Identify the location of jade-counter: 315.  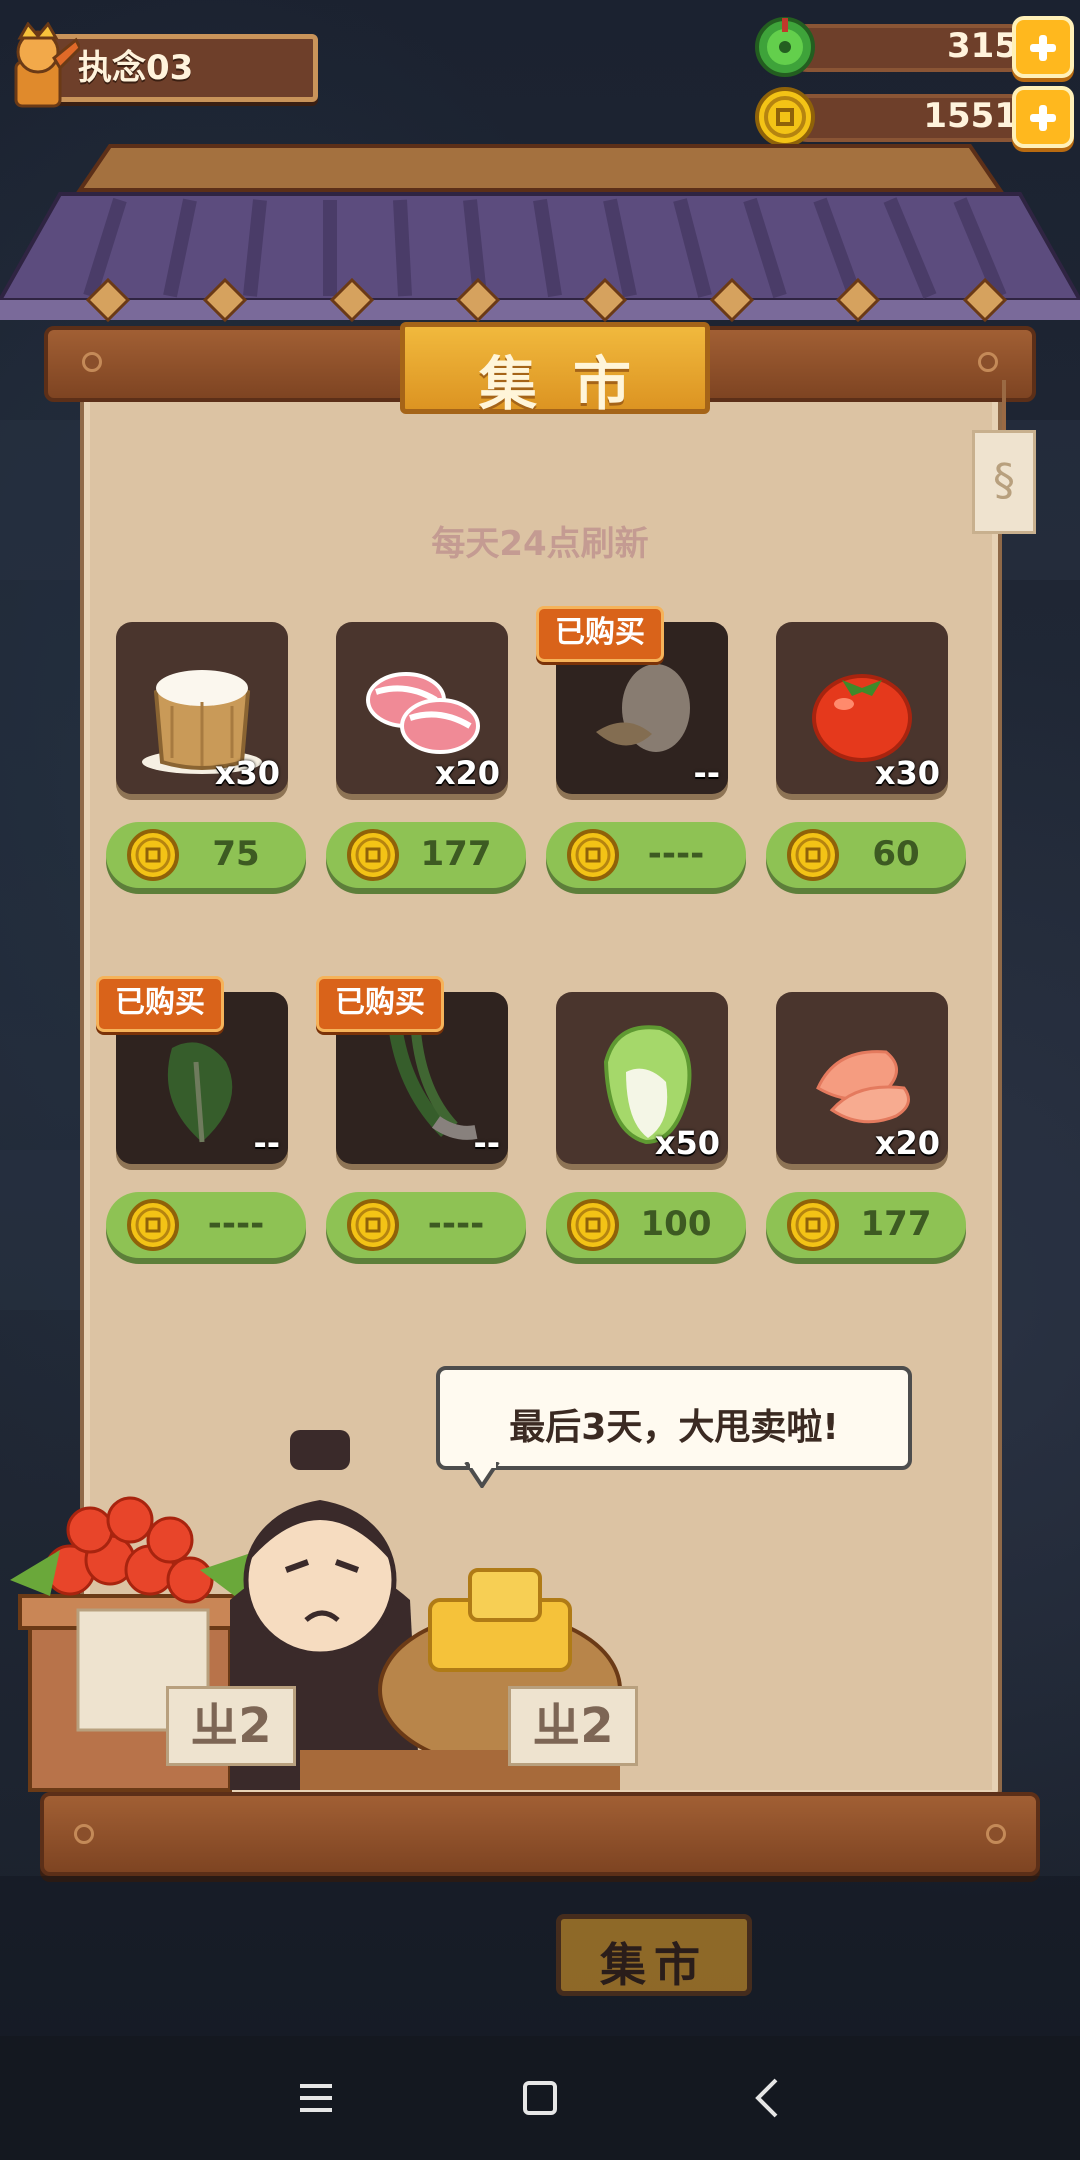
(914, 47).